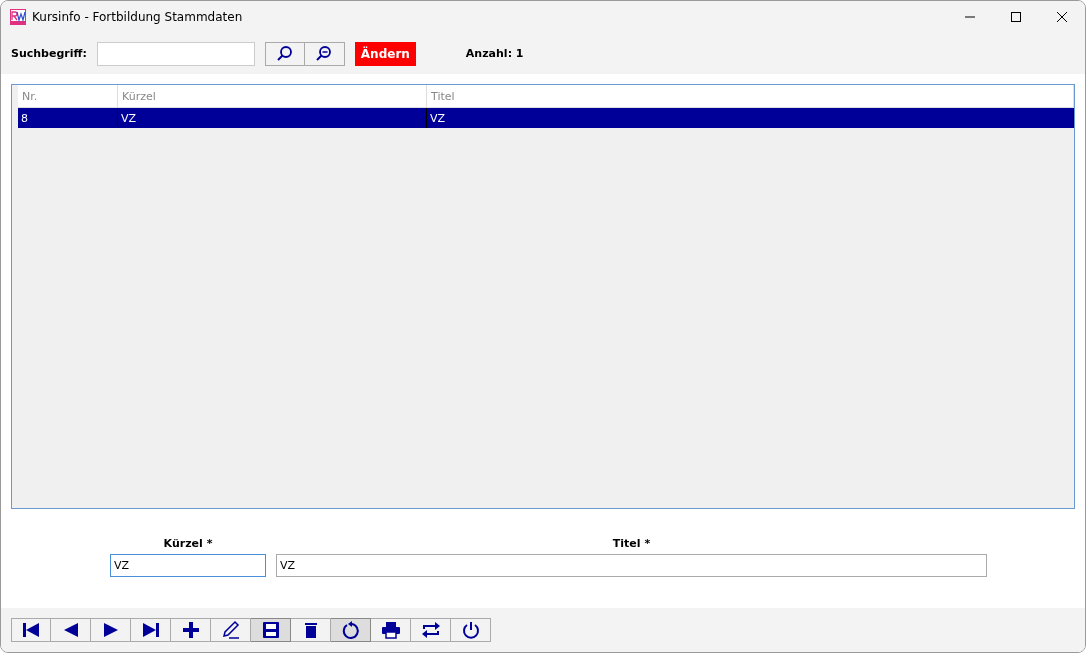 The image size is (1086, 653). Describe the element at coordinates (68, 118) in the screenshot. I see `table-cell: 8` at that location.